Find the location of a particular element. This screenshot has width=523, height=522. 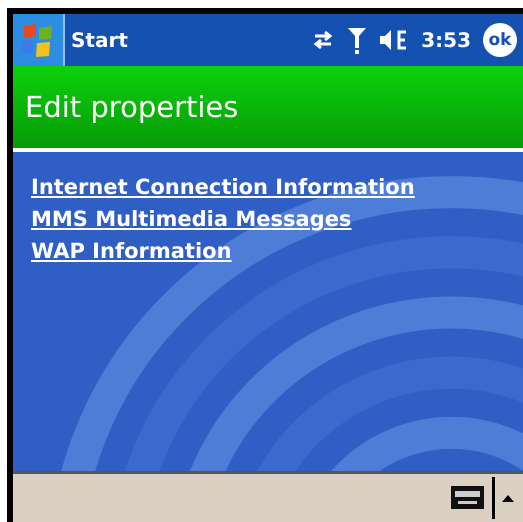

ok-button: ok is located at coordinates (500, 40).